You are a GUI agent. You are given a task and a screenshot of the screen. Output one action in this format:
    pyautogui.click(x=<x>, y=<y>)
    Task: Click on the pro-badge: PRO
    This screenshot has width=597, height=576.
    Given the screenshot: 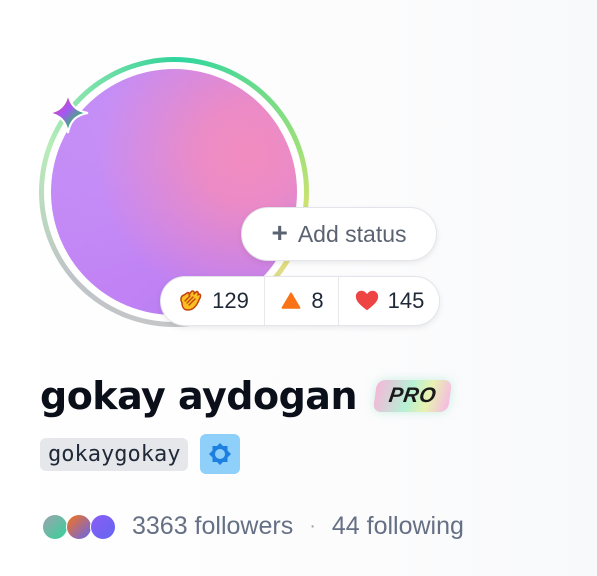 What is the action you would take?
    pyautogui.click(x=412, y=396)
    